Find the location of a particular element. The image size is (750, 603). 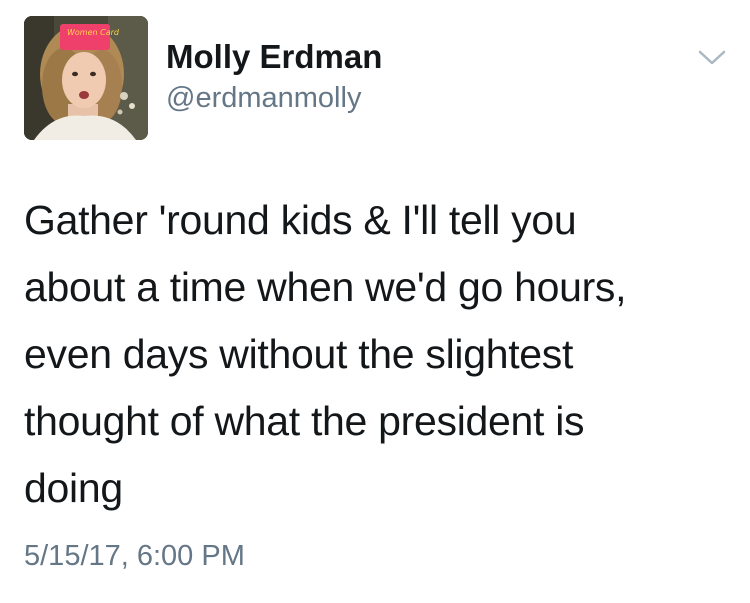

tweet-timestamp: 5/15/17, 6:00 PM is located at coordinates (134, 556).